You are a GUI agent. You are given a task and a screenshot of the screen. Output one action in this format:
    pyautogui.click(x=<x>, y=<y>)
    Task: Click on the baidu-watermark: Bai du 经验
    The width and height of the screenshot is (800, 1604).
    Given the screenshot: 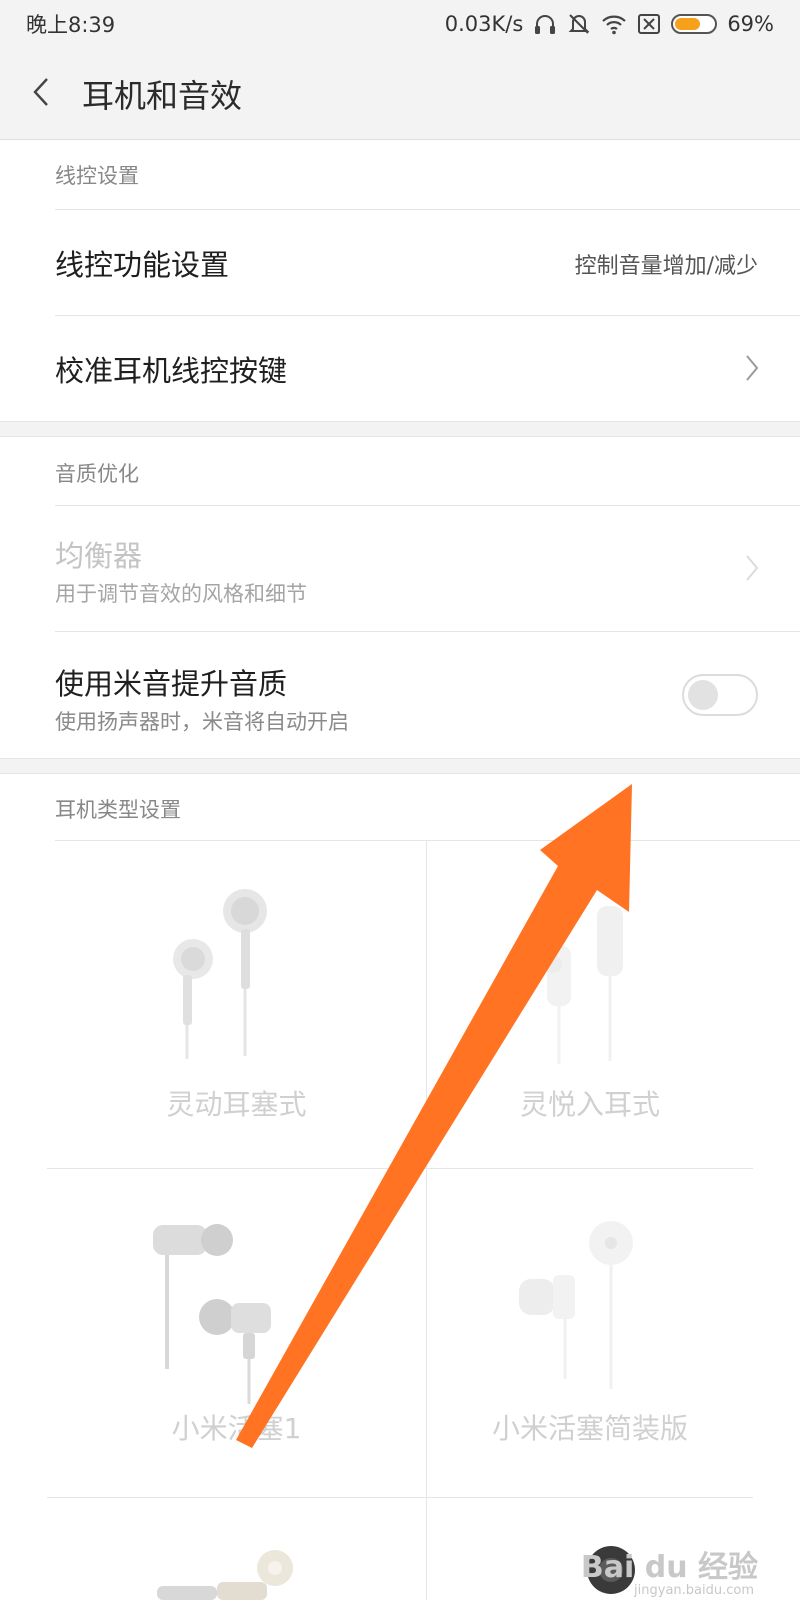 What is the action you would take?
    pyautogui.click(x=669, y=1567)
    